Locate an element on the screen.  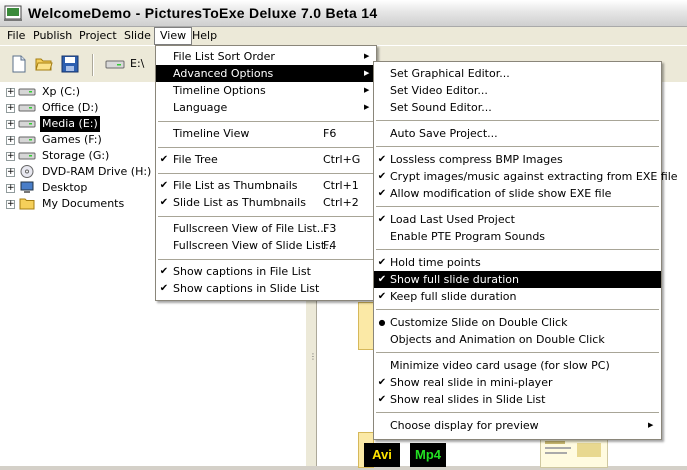
menu-bar: File Publish Project Slide View Help is located at coordinates (343, 36).